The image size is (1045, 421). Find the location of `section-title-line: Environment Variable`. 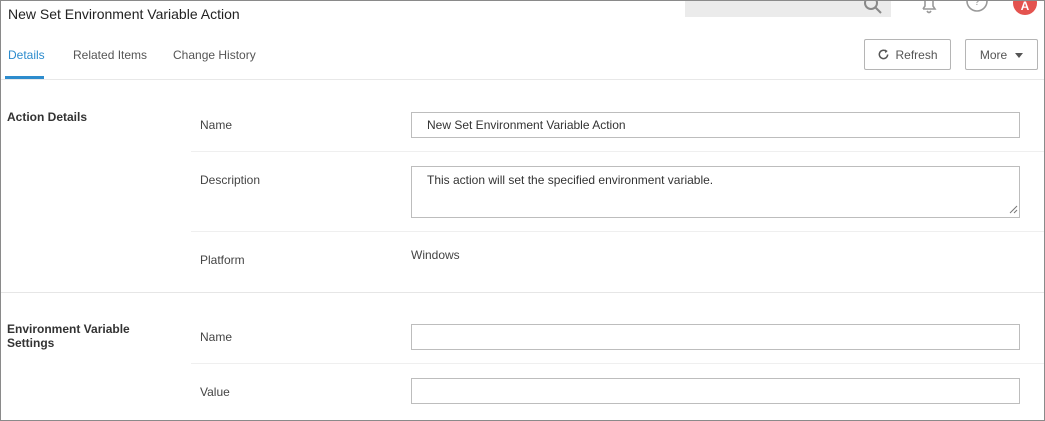

section-title-line: Environment Variable is located at coordinates (68, 329).